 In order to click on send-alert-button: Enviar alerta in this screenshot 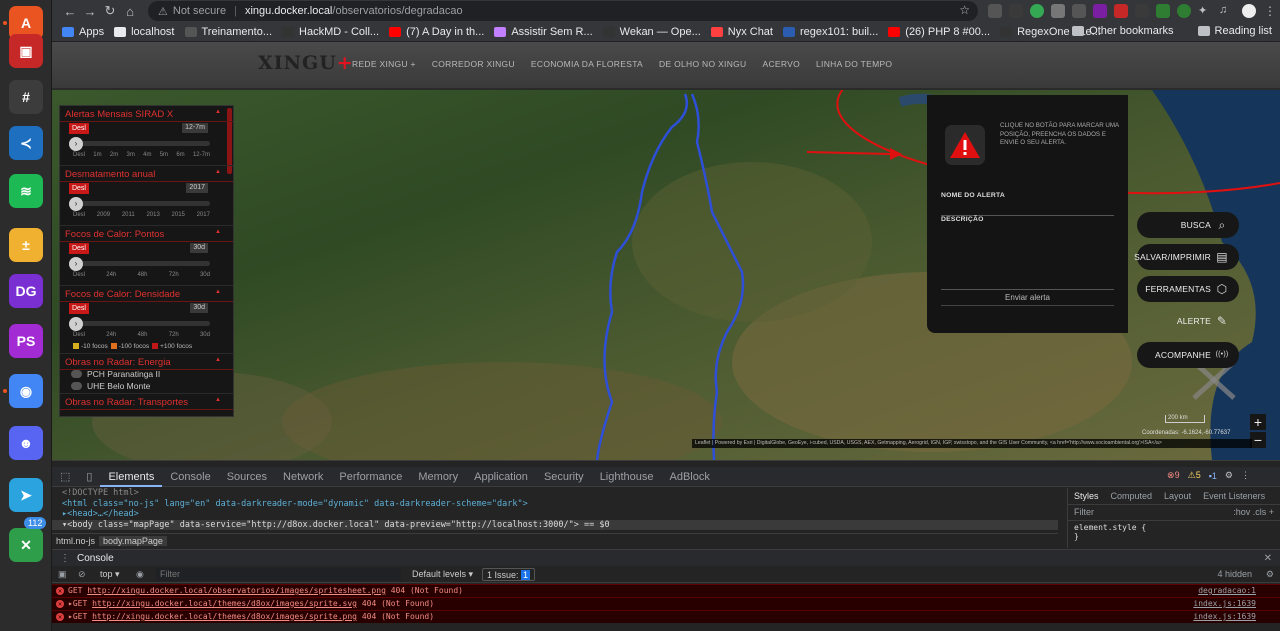, I will do `click(1027, 297)`.